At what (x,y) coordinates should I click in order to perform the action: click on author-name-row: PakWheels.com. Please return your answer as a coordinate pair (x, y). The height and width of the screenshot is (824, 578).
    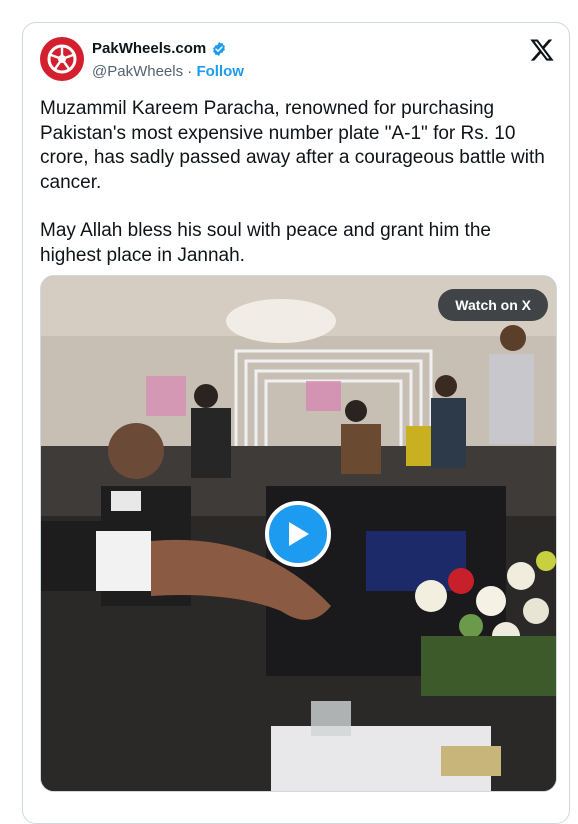
    Looking at the image, I should click on (159, 48).